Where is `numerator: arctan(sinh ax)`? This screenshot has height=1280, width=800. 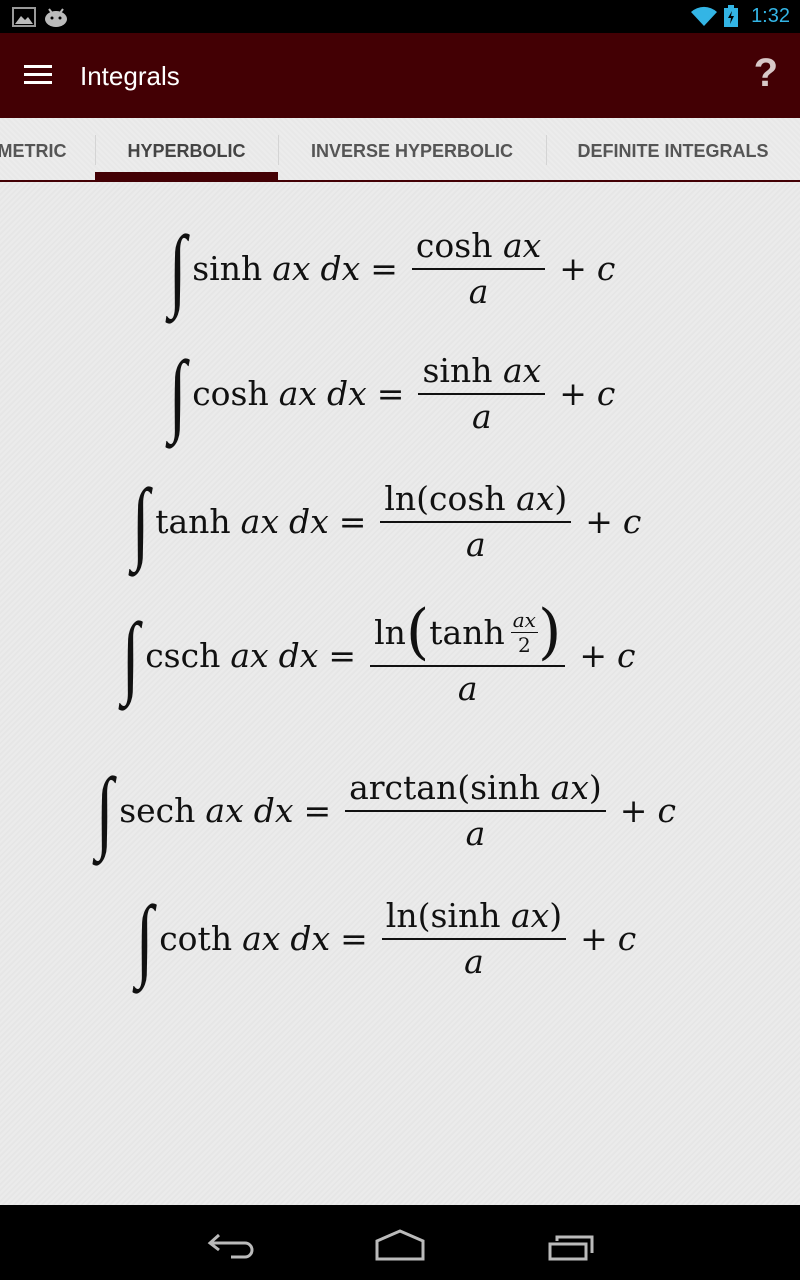 numerator: arctan(sinh ax) is located at coordinates (475, 790).